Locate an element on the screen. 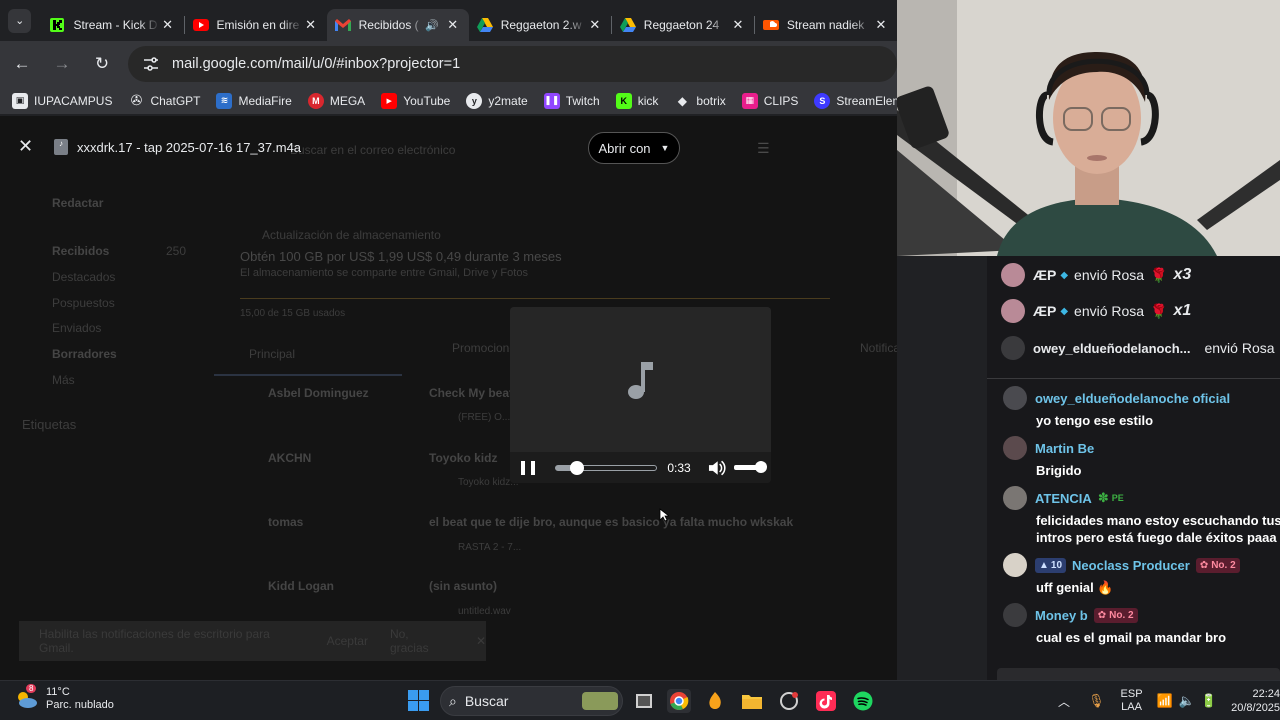 This screenshot has height=720, width=1280. weather-widget: 8 11°C Parc. nublado is located at coordinates (64, 698).